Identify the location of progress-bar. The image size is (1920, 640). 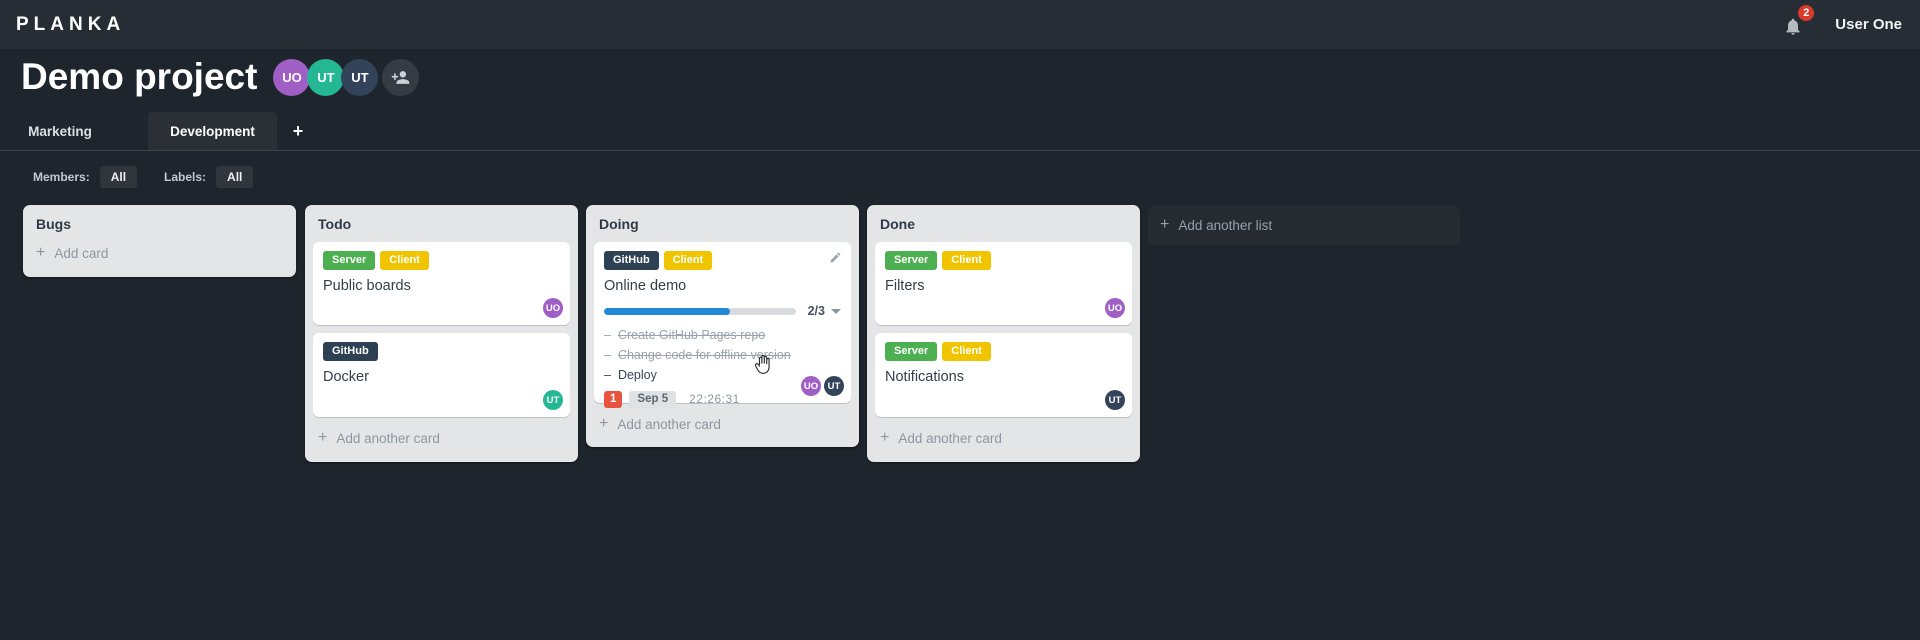
(700, 311).